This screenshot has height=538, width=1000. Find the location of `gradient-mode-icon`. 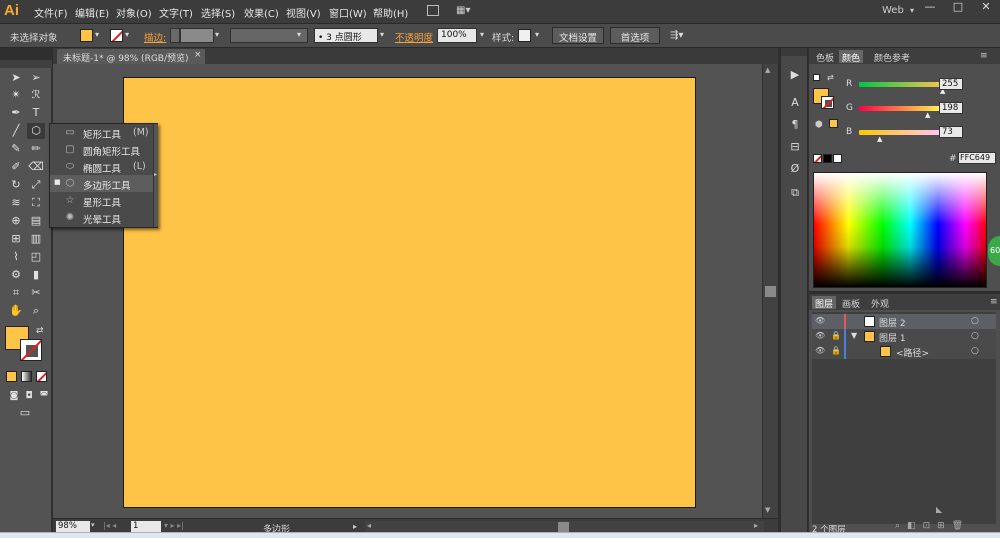

gradient-mode-icon is located at coordinates (26, 376).